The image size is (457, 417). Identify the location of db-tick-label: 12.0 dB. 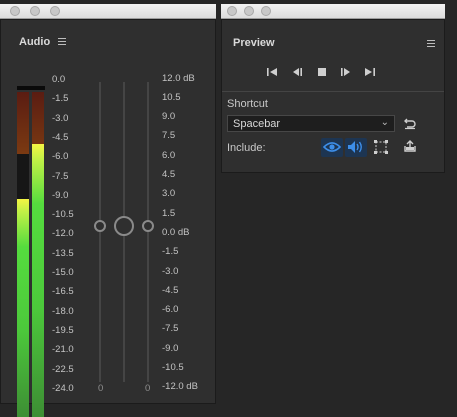
(178, 78).